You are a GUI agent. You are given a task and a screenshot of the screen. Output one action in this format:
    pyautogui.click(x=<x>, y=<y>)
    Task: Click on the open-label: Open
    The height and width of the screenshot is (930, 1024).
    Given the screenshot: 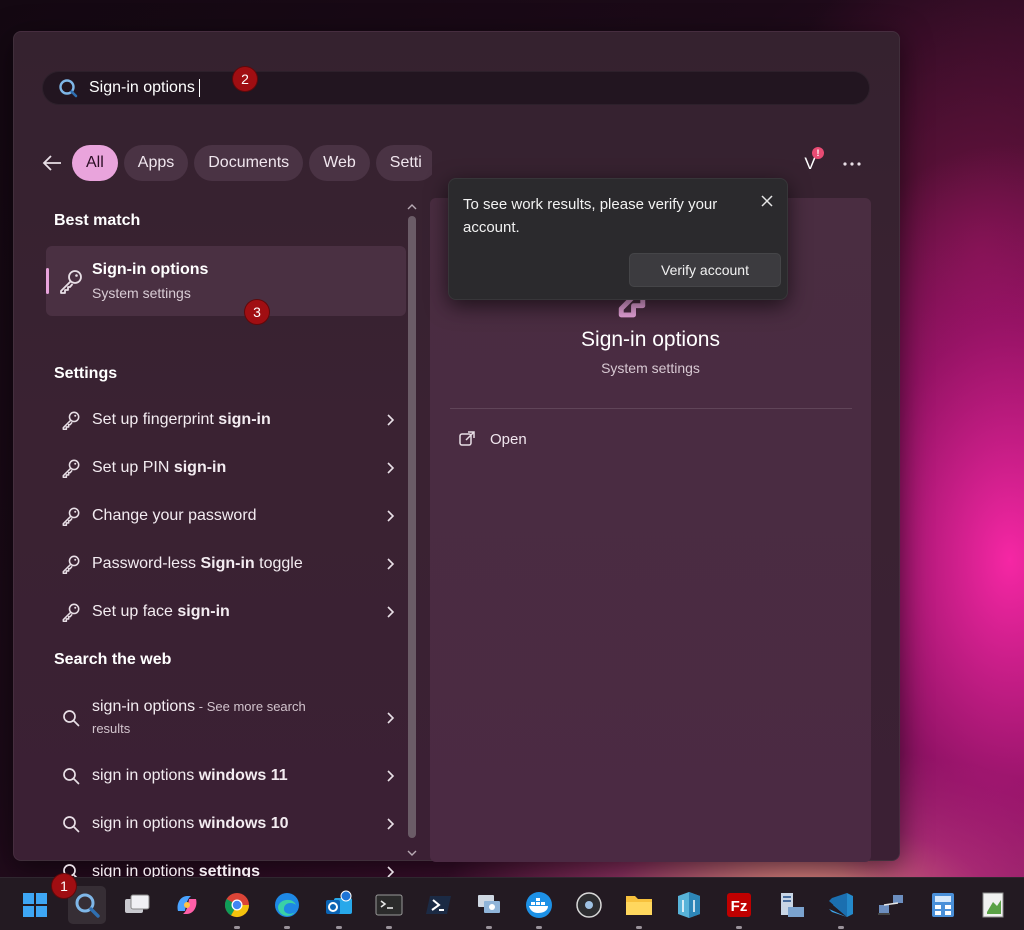 What is the action you would take?
    pyautogui.click(x=508, y=439)
    